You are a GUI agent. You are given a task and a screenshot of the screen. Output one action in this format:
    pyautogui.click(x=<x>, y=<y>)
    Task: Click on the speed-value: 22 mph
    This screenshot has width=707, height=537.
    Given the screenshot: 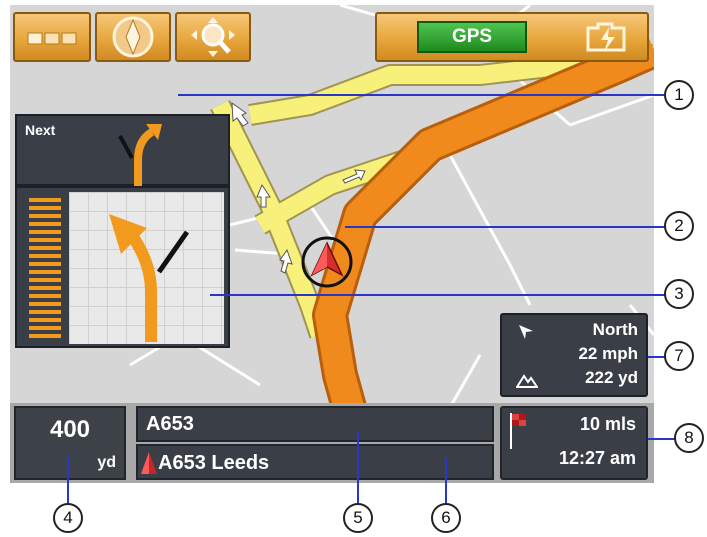 What is the action you would take?
    pyautogui.click(x=608, y=353)
    